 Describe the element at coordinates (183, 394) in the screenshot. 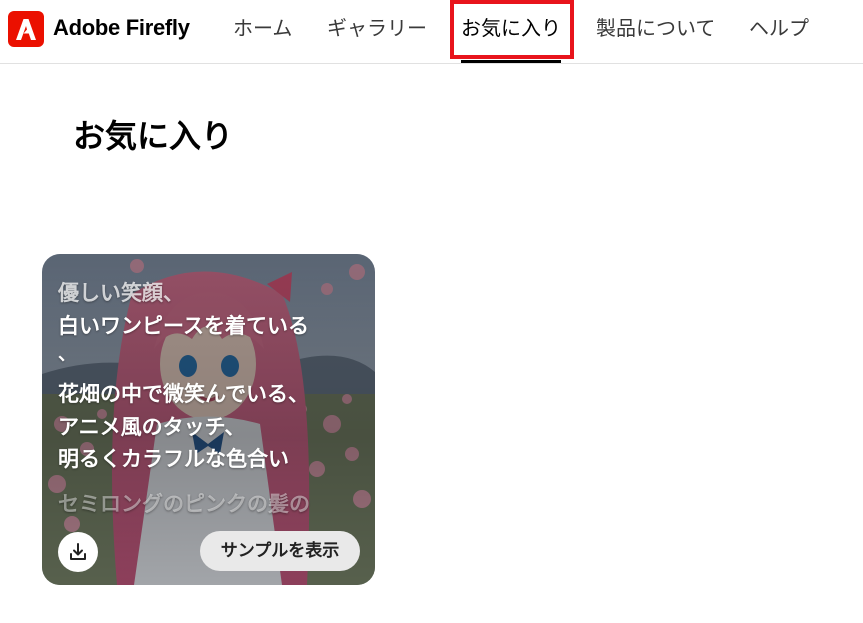

I see `prompt-text-line: 花畑の中で微笑んでいる、` at that location.